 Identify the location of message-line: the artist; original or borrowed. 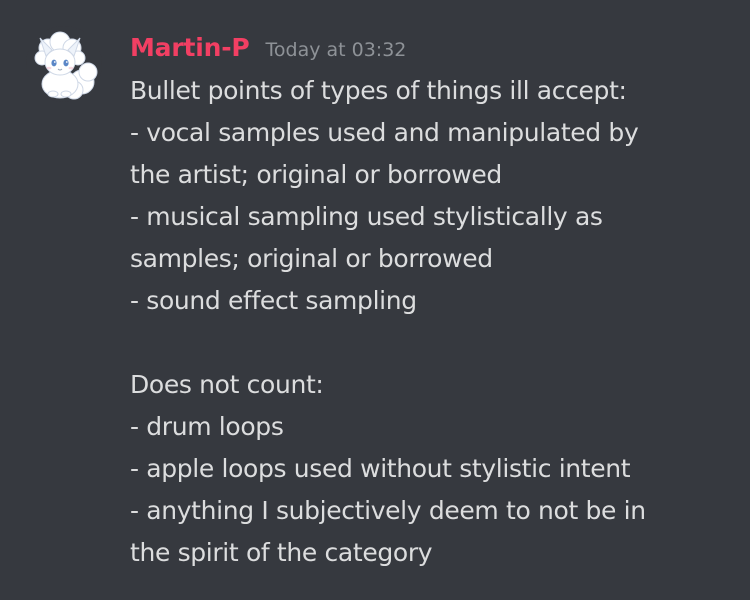
(316, 174).